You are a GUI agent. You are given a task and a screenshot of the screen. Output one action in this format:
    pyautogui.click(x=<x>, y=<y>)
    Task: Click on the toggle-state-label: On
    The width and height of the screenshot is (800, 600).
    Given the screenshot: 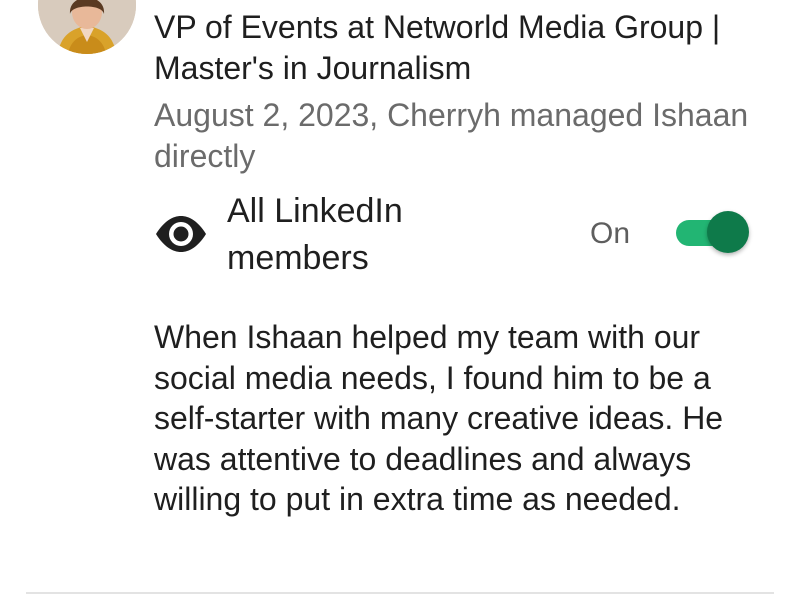 What is the action you would take?
    pyautogui.click(x=610, y=233)
    